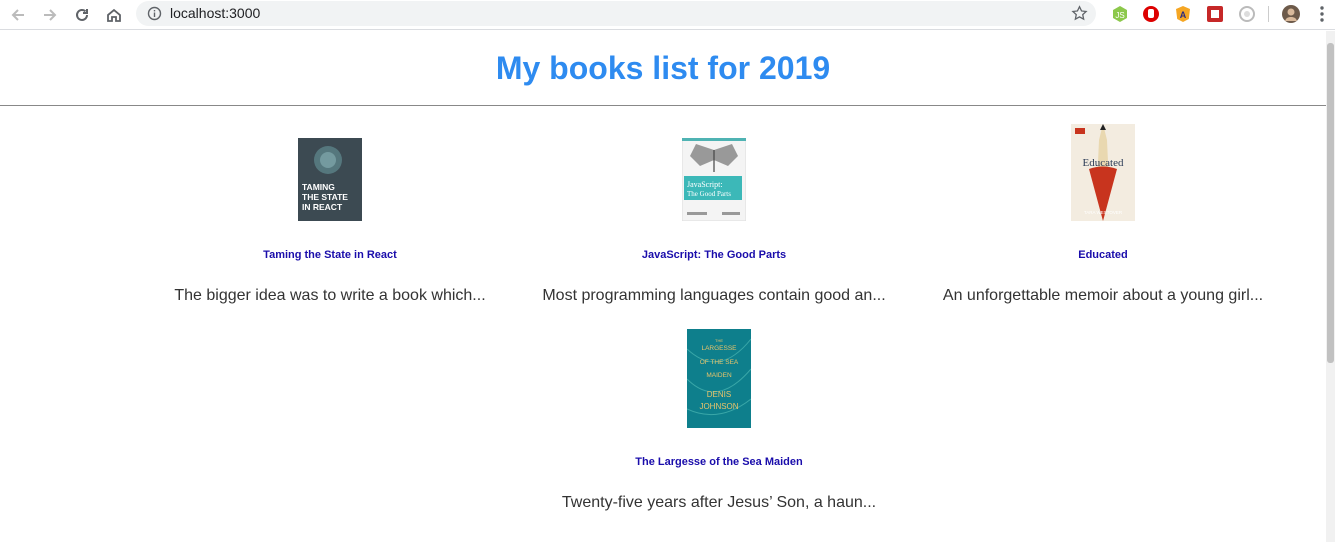 The width and height of the screenshot is (1335, 542). What do you see at coordinates (663, 68) in the screenshot?
I see `page-title: My books list for 2019` at bounding box center [663, 68].